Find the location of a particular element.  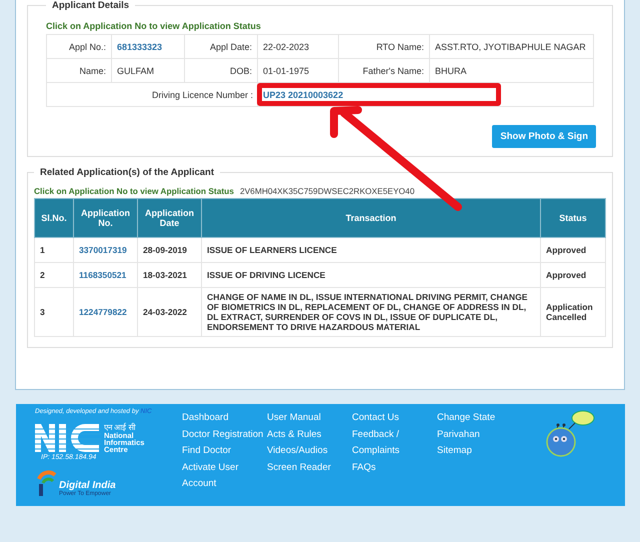

table-cell: 2 is located at coordinates (54, 275).